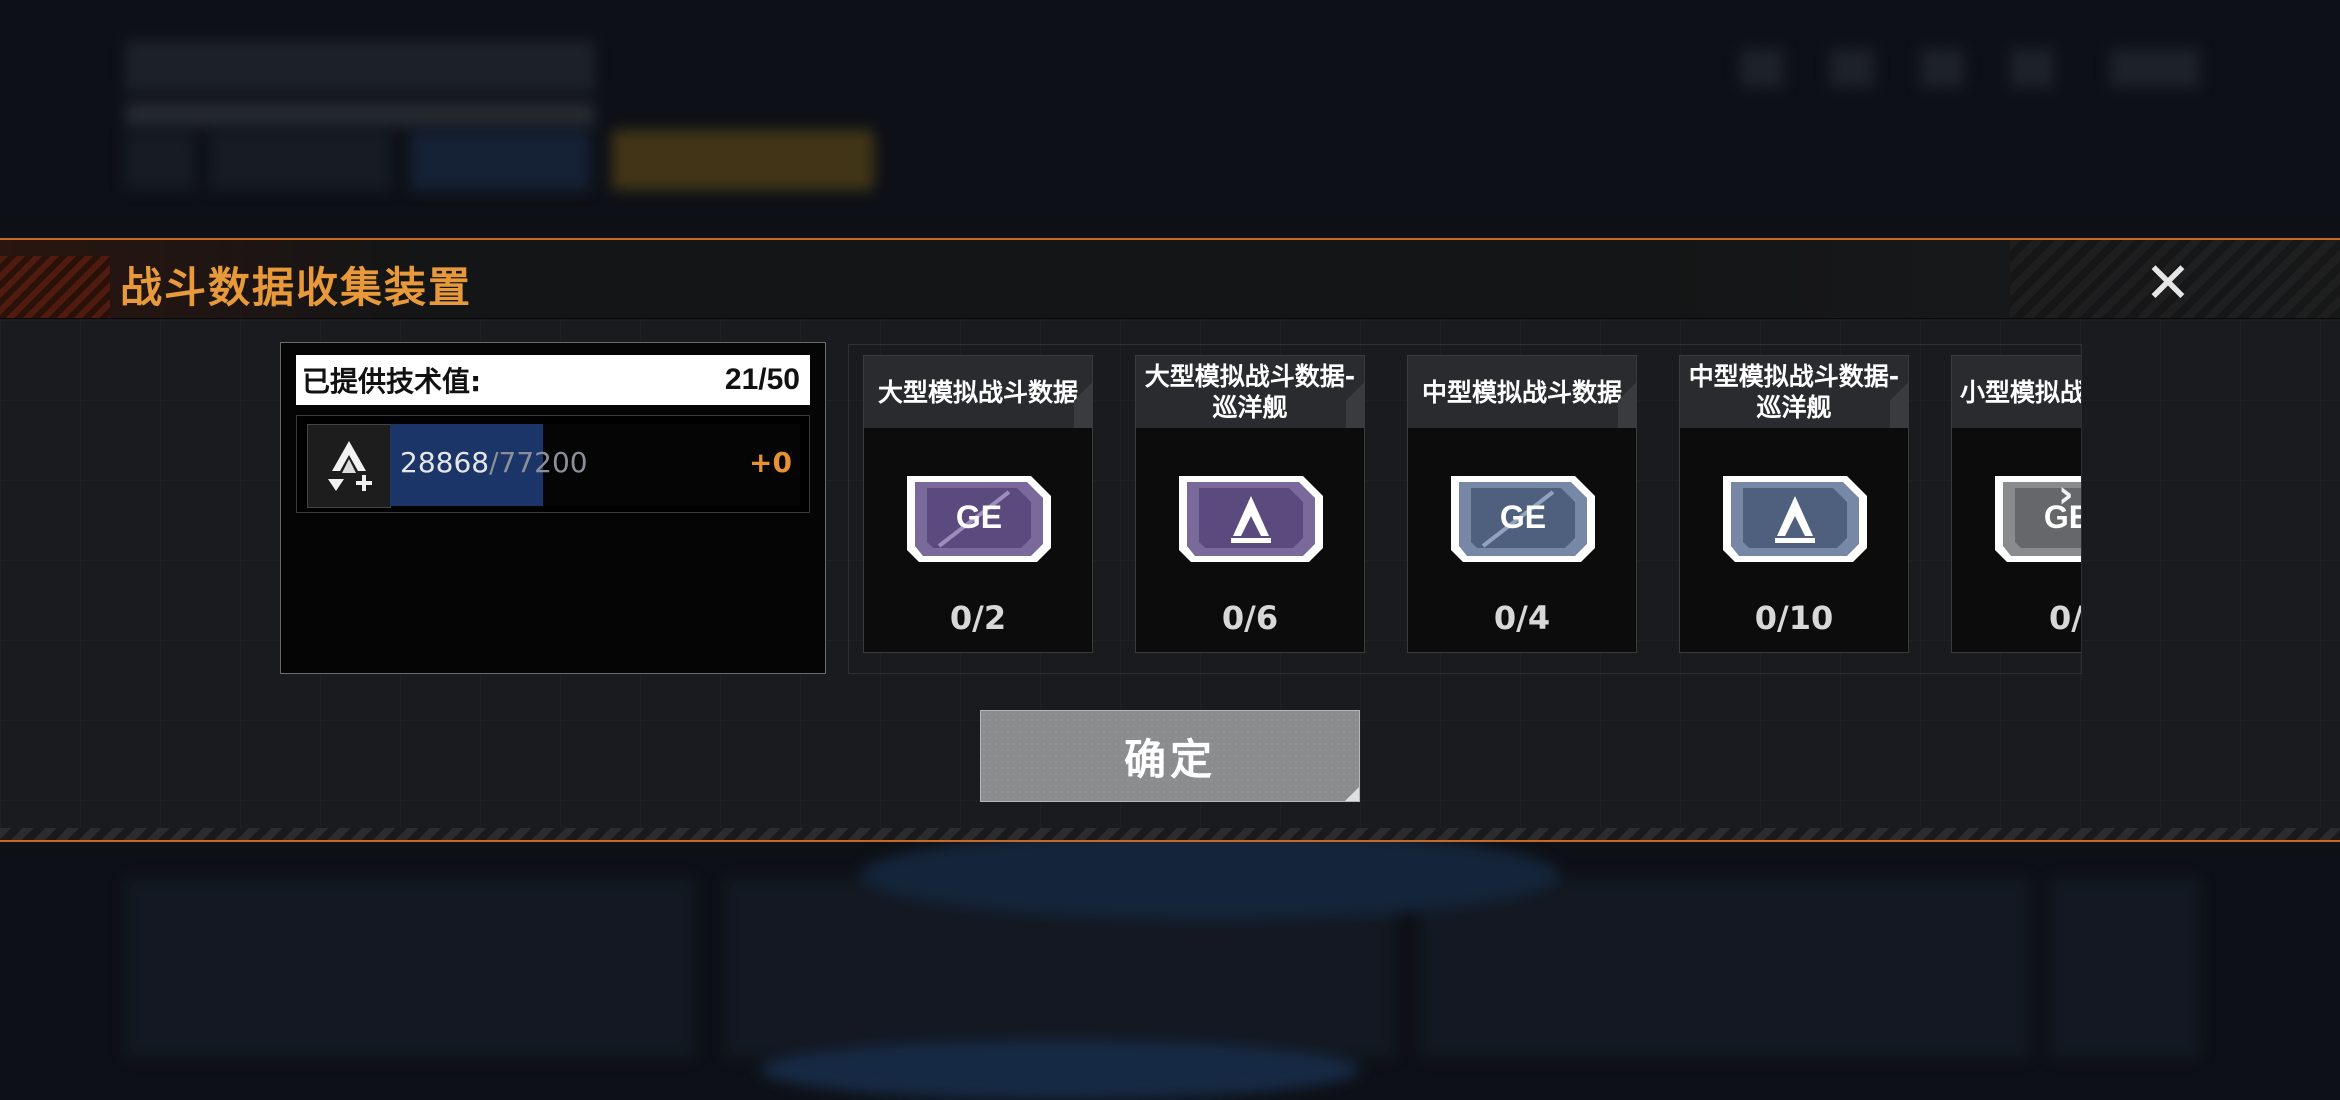 This screenshot has height=1100, width=2340. I want to click on chevron-right-icon: ›, so click(2066, 494).